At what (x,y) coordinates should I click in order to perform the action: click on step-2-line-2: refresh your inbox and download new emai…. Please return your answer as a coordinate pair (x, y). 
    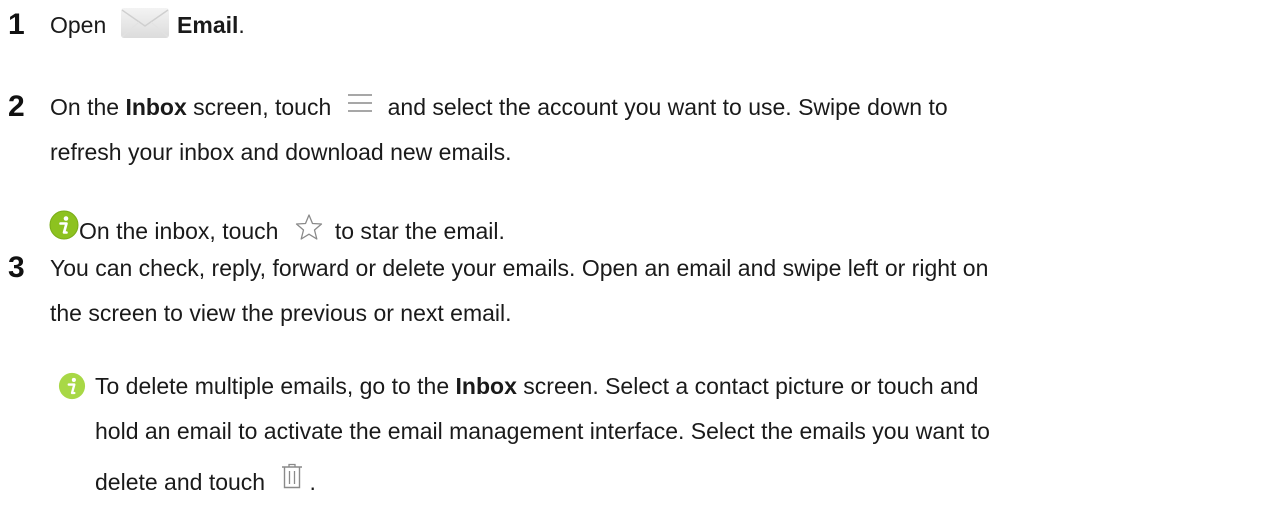
    Looking at the image, I should click on (281, 152).